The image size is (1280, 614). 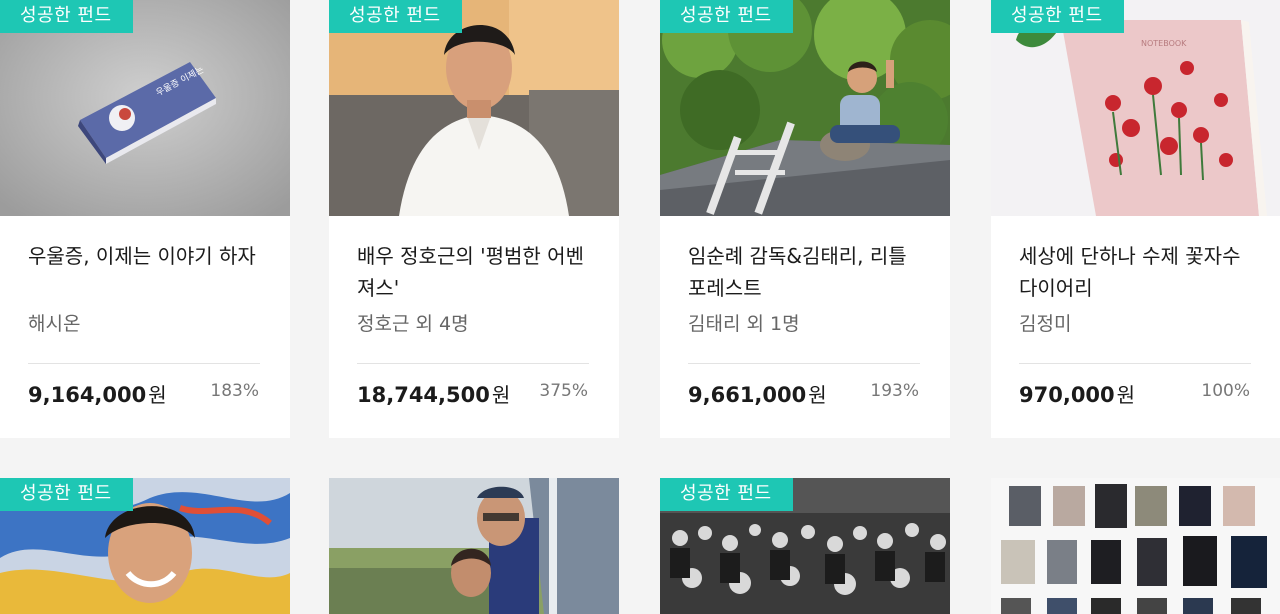 What do you see at coordinates (894, 391) in the screenshot?
I see `fund-percent: 193%` at bounding box center [894, 391].